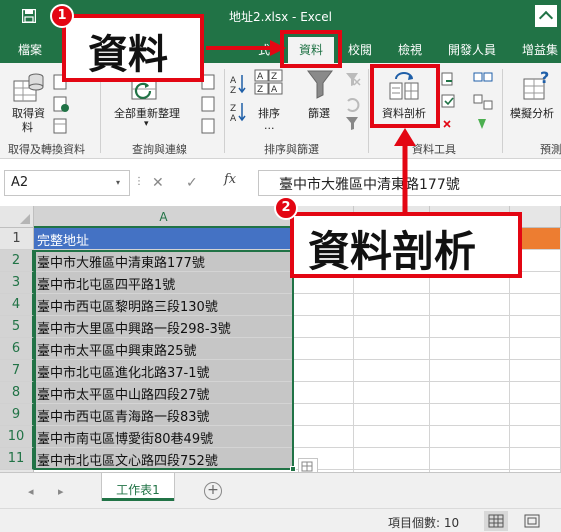 The width and height of the screenshot is (561, 532). What do you see at coordinates (536, 84) in the screenshot?
I see `what-if-analysis-icon: ?` at bounding box center [536, 84].